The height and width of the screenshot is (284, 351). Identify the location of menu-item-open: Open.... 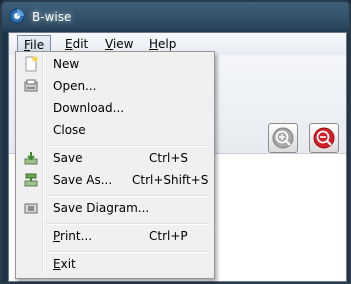
(114, 86).